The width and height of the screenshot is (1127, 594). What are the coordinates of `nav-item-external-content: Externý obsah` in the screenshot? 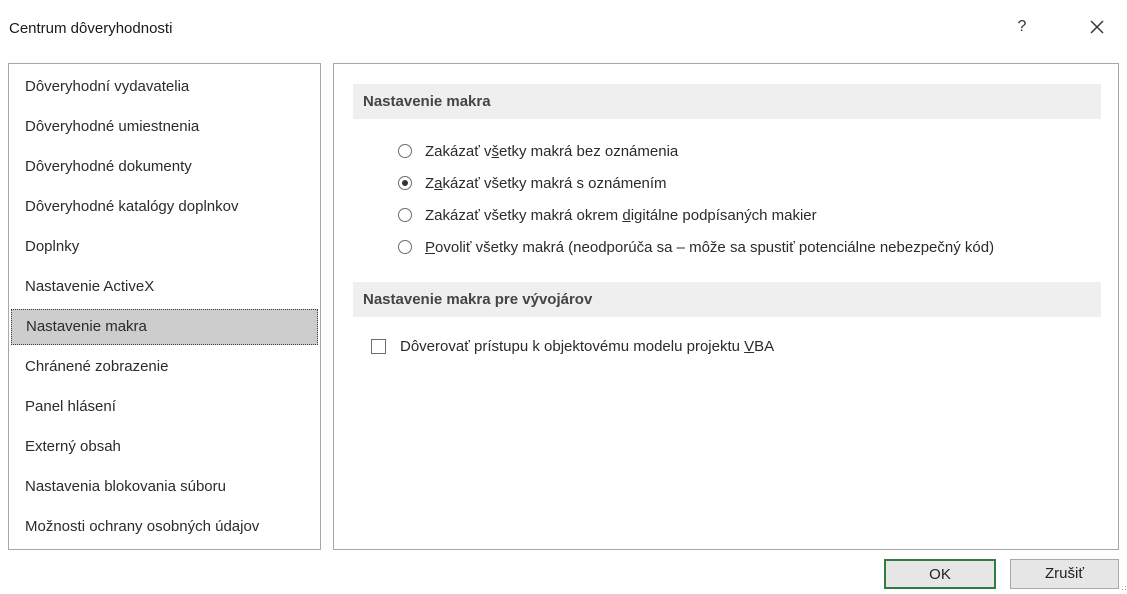 It's located at (164, 448).